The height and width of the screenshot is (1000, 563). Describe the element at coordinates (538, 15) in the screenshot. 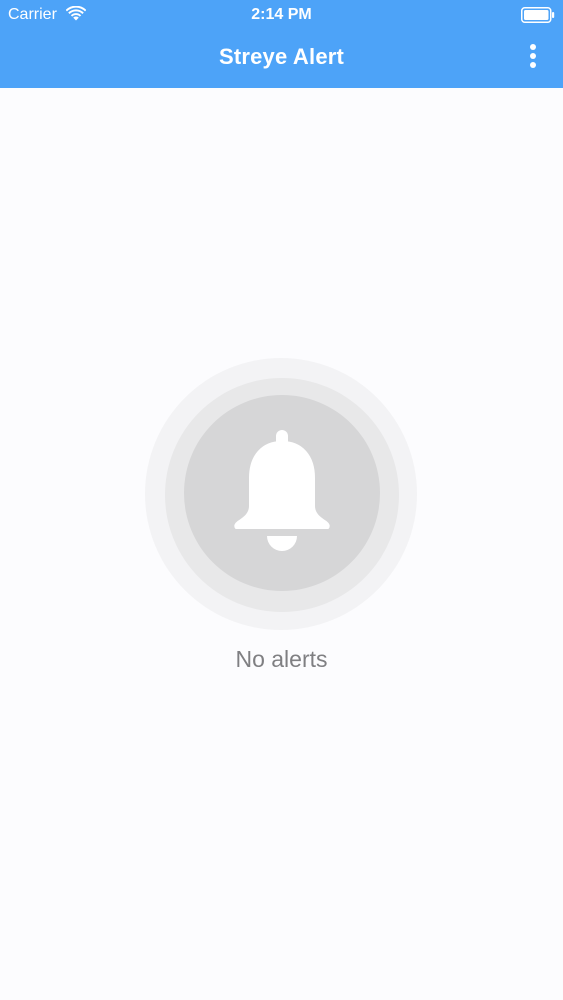

I see `battery-icon` at that location.